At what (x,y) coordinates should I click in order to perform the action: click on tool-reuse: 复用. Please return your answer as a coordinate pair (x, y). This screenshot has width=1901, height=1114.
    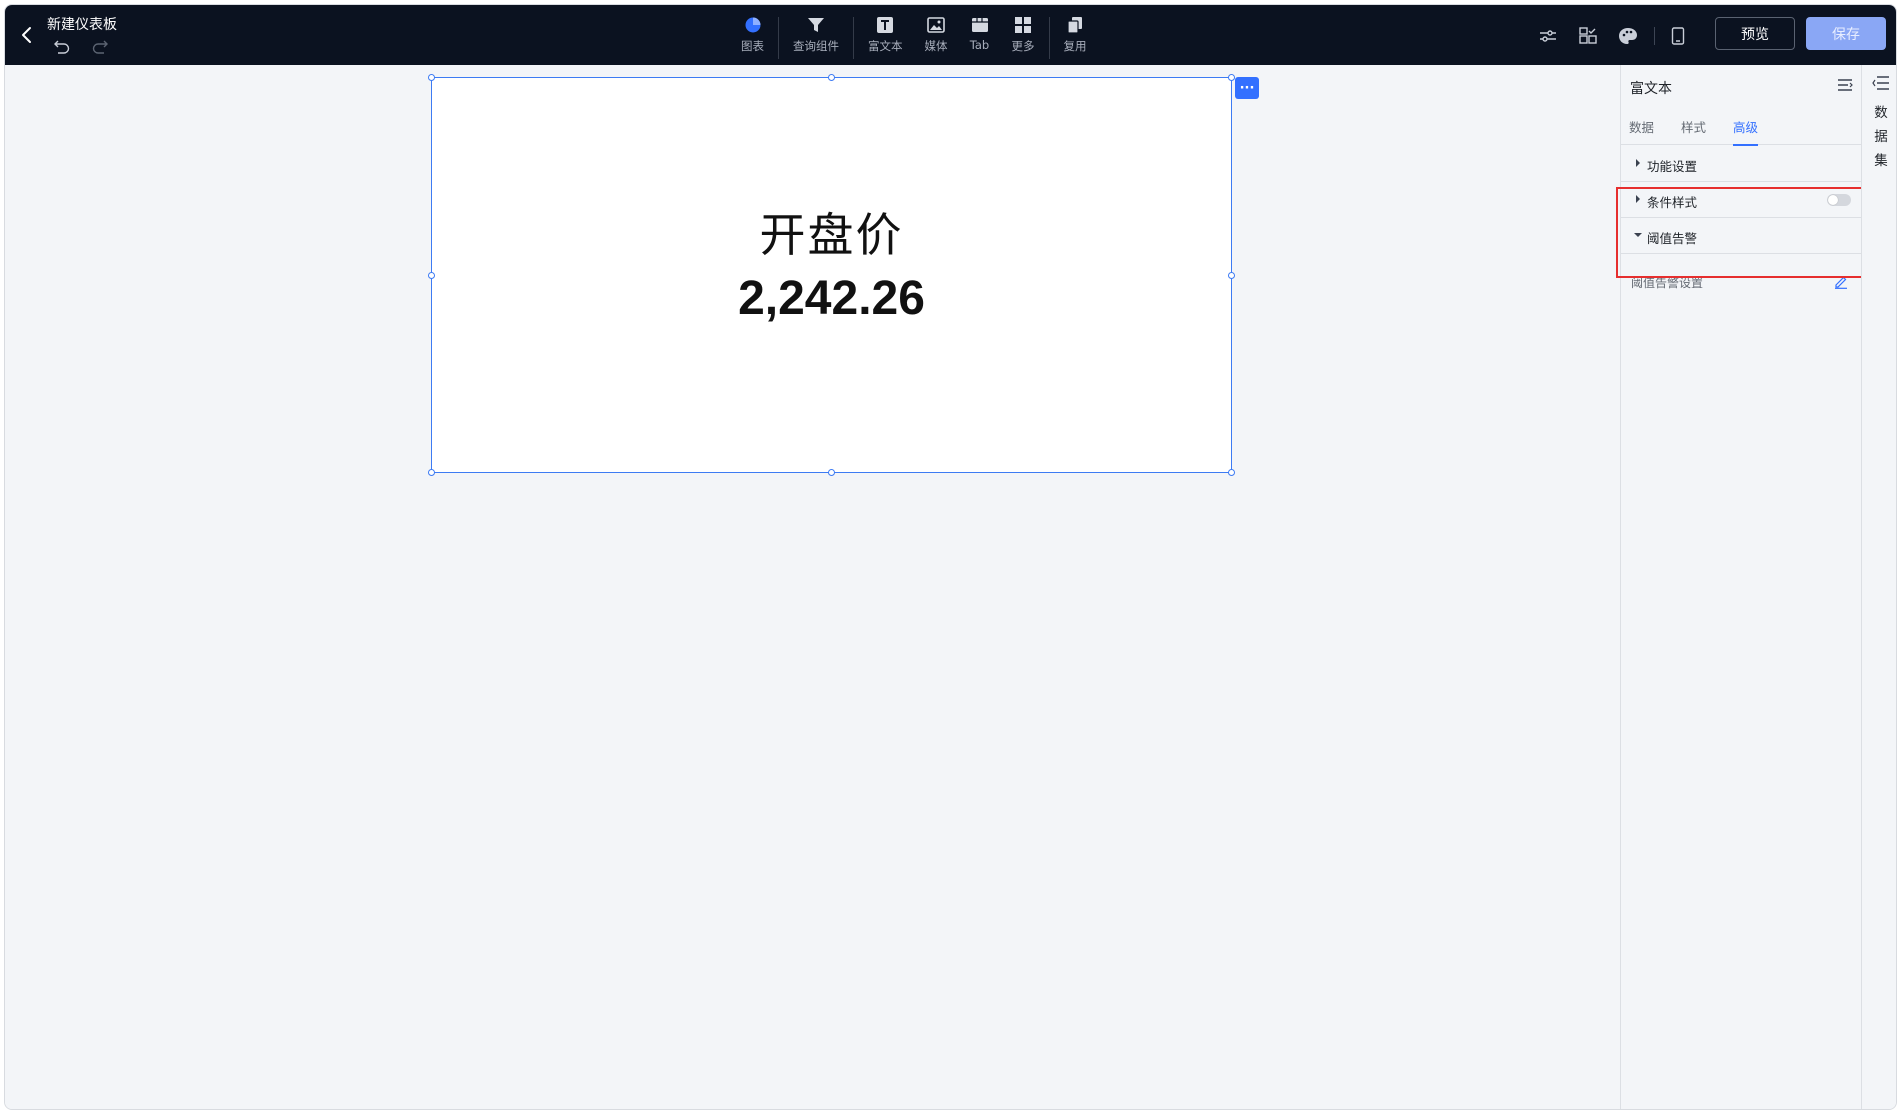
    Looking at the image, I should click on (1075, 33).